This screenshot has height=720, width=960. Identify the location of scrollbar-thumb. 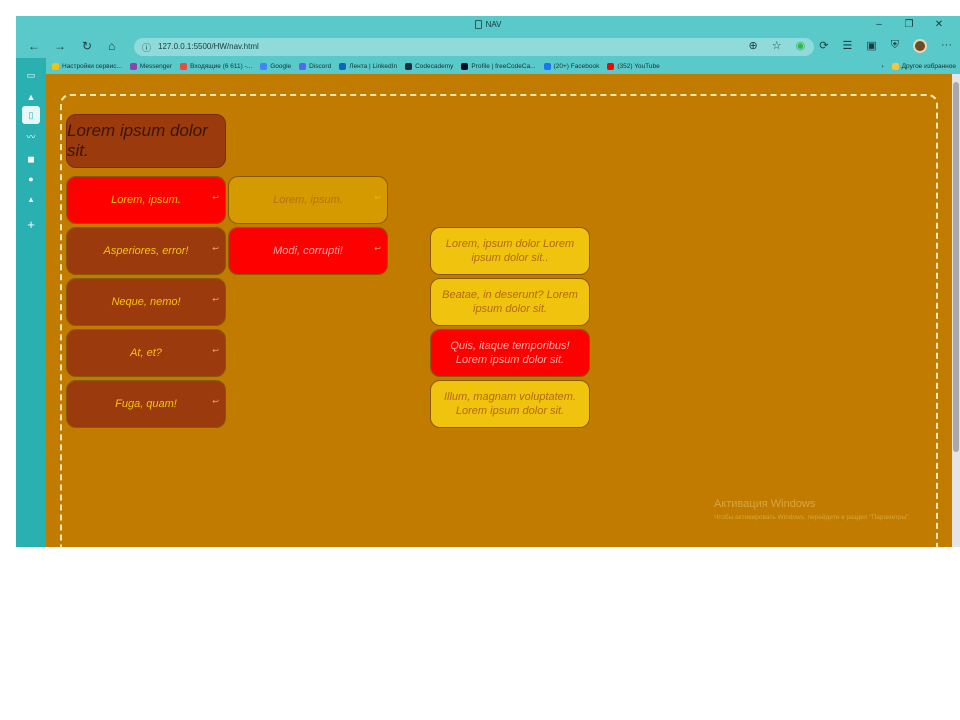
(956, 267).